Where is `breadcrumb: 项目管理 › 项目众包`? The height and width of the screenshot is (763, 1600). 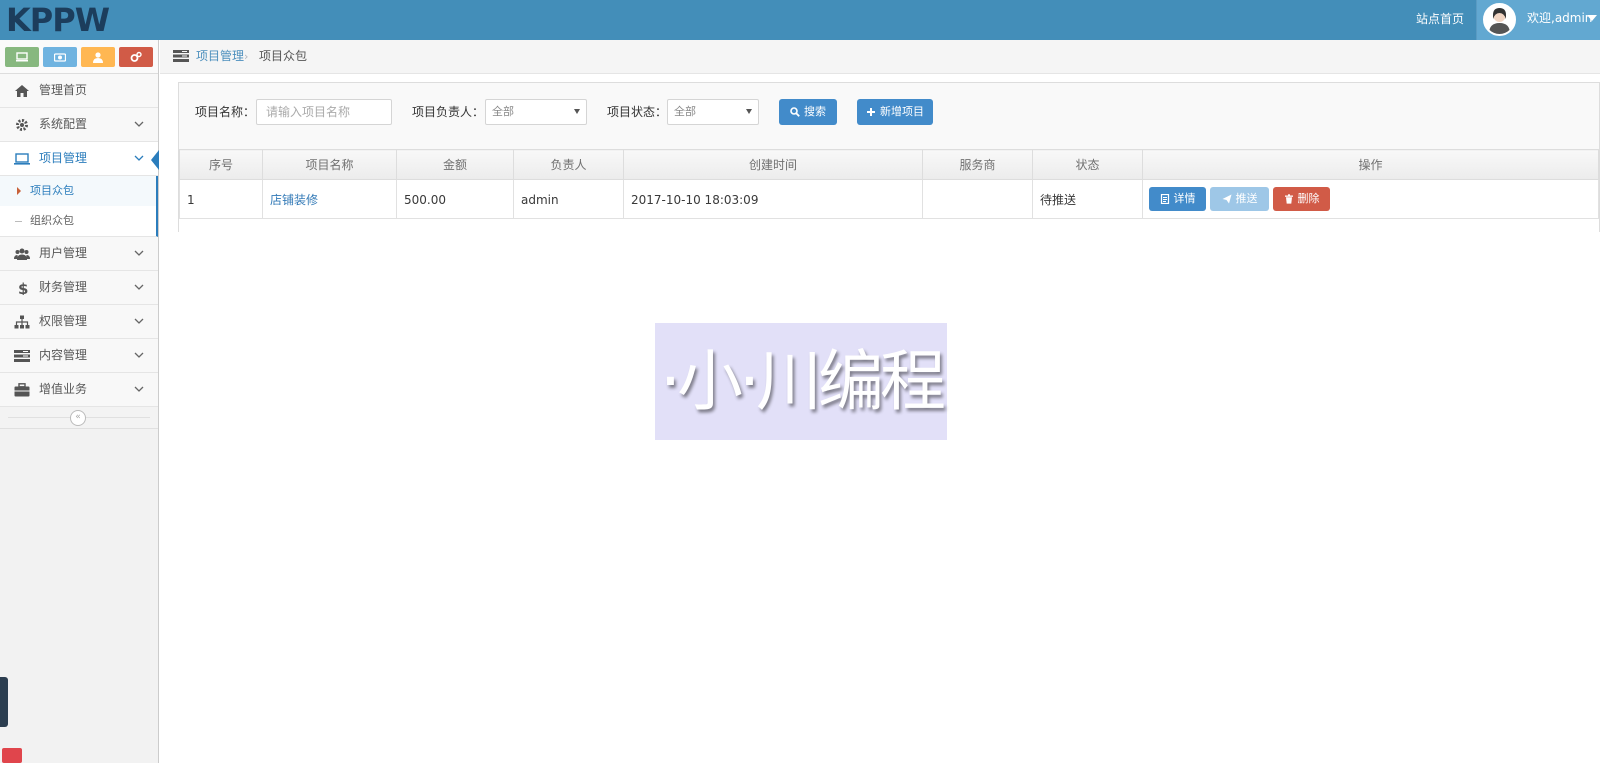 breadcrumb: 项目管理 › 项目众包 is located at coordinates (880, 57).